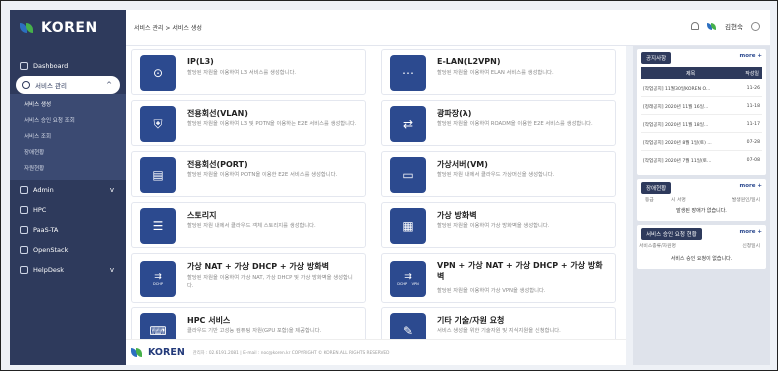 This screenshot has width=778, height=371. I want to click on gear-icon, so click(26, 85).